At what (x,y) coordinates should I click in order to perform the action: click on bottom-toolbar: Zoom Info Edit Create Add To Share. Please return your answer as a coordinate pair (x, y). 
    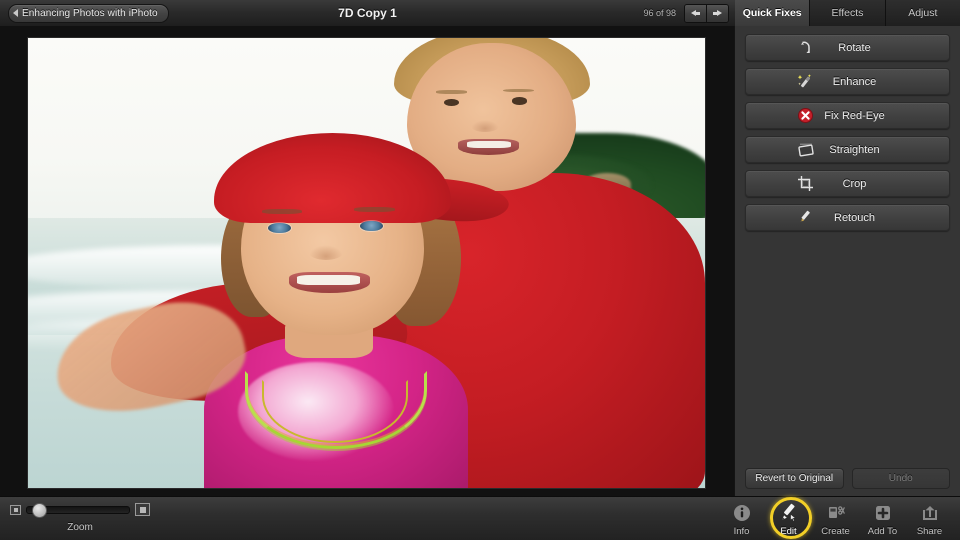
    Looking at the image, I should click on (480, 518).